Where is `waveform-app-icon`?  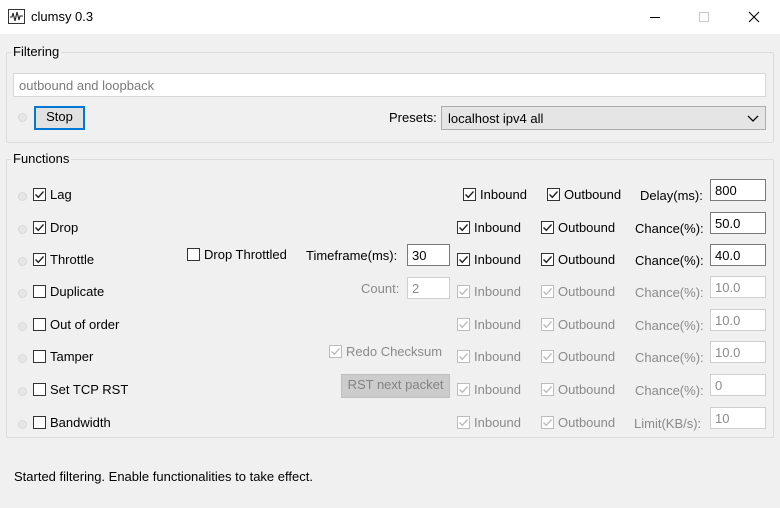
waveform-app-icon is located at coordinates (16, 16).